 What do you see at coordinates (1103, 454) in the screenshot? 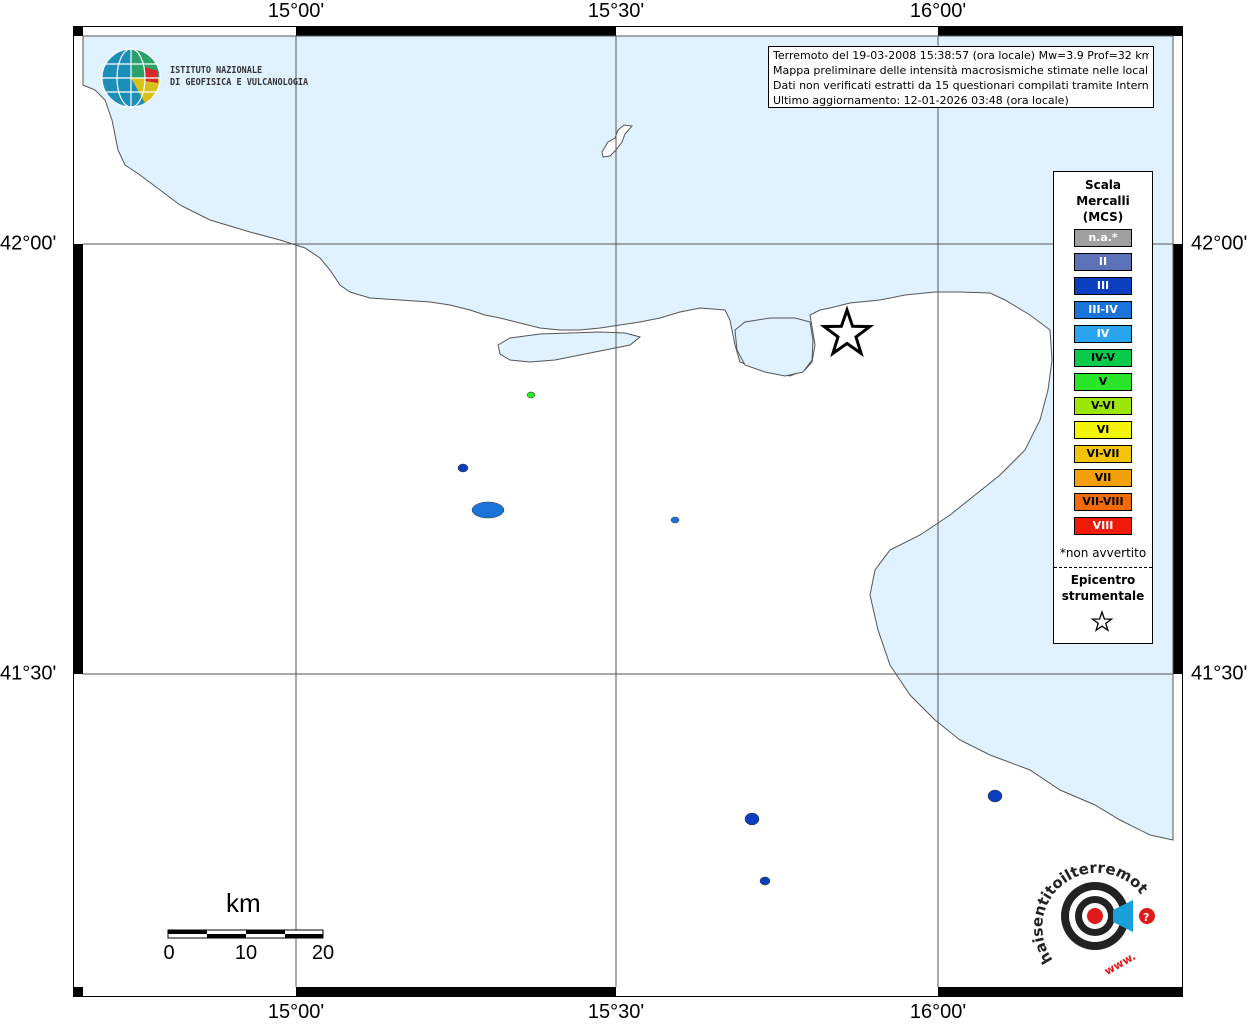
I see `legend-item: VI-VII` at bounding box center [1103, 454].